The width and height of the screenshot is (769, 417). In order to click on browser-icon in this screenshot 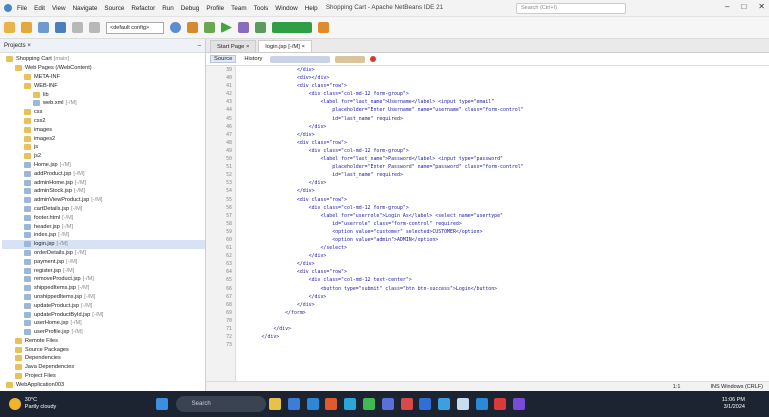, I will do `click(425, 404)`.